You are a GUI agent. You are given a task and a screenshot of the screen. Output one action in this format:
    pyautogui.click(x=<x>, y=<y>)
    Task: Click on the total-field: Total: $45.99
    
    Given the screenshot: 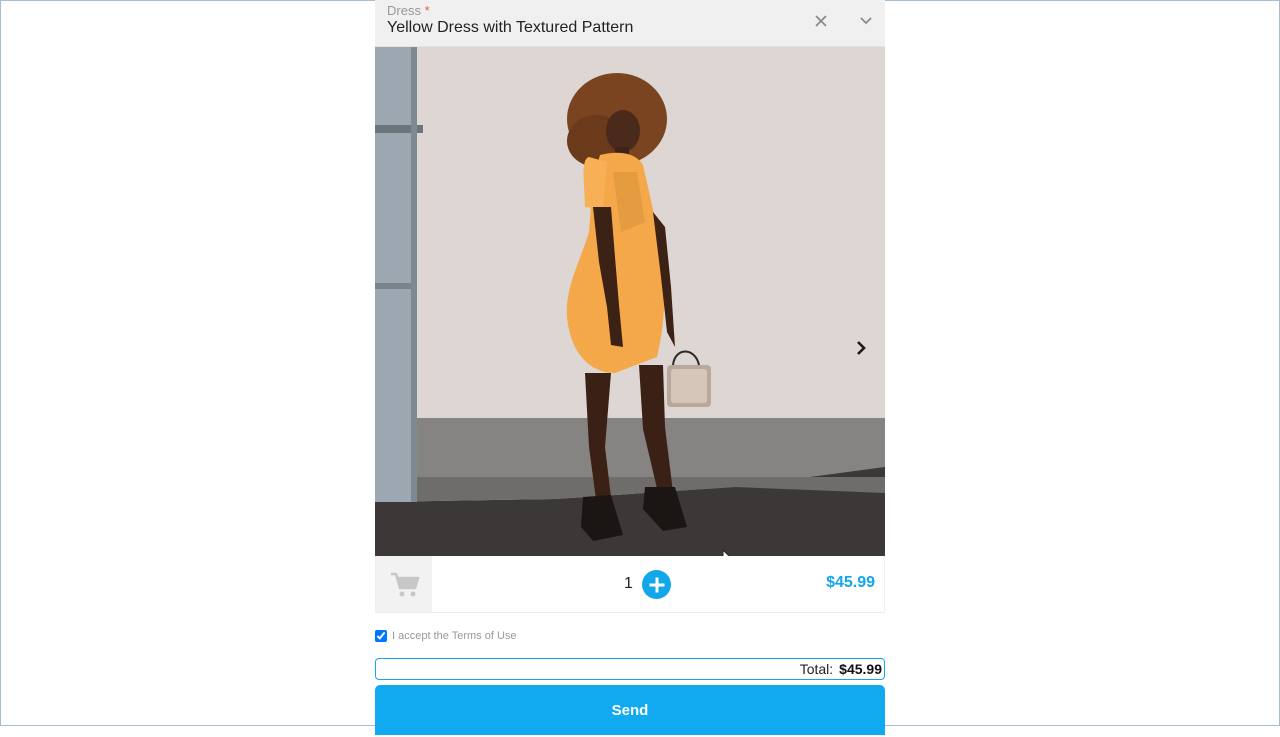 What is the action you would take?
    pyautogui.click(x=630, y=669)
    